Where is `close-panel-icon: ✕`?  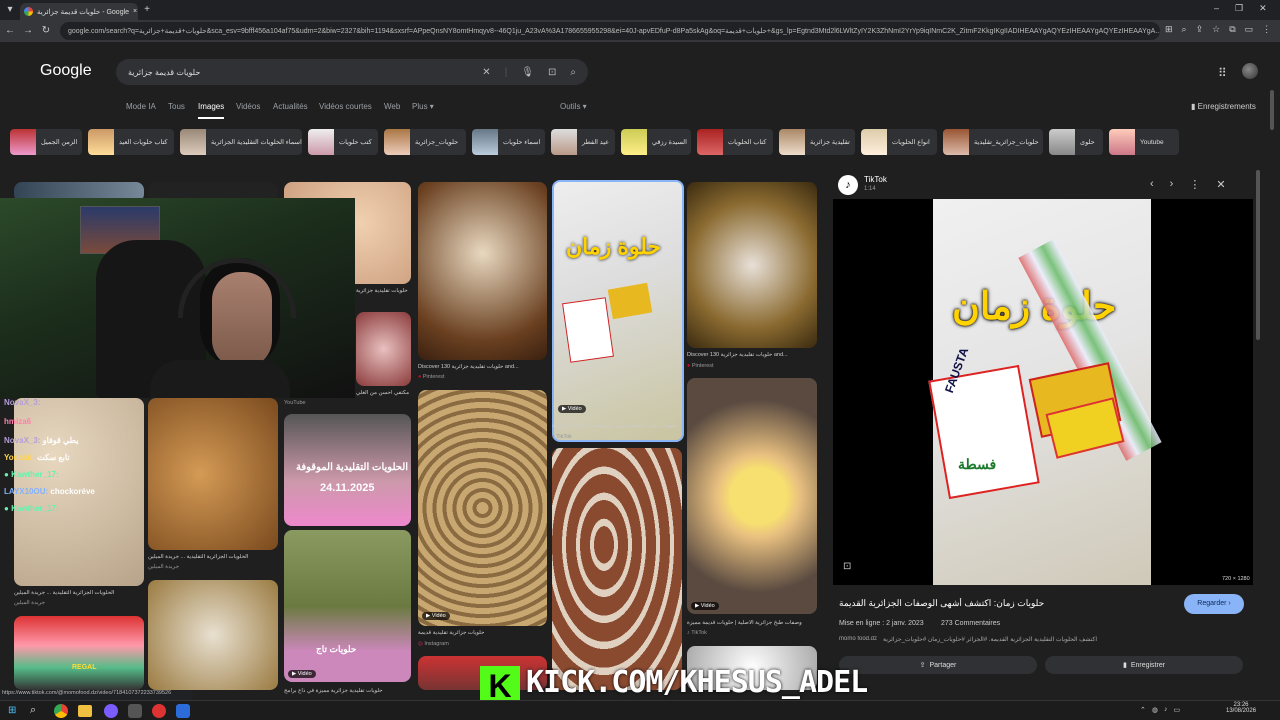
close-panel-icon: ✕ is located at coordinates (1220, 184).